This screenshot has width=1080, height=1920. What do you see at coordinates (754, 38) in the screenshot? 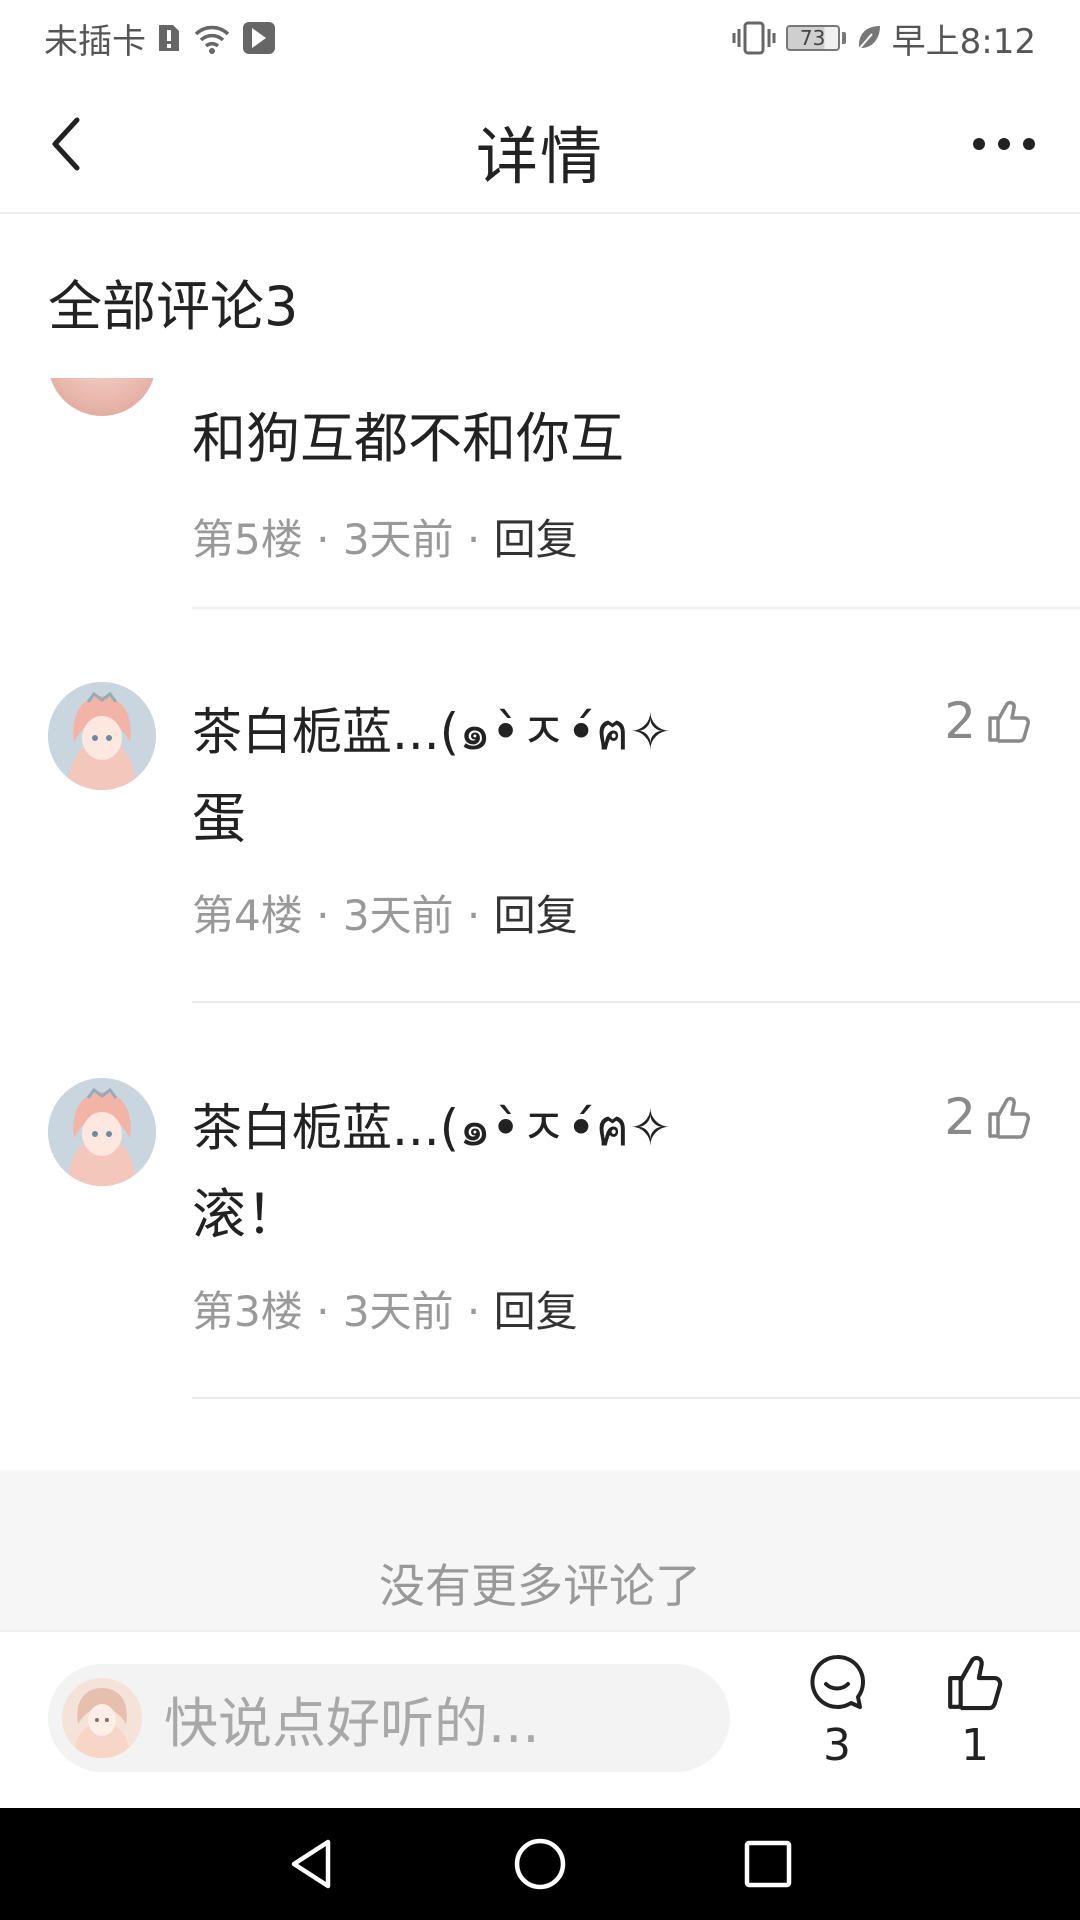
I see `vibrate-icon` at bounding box center [754, 38].